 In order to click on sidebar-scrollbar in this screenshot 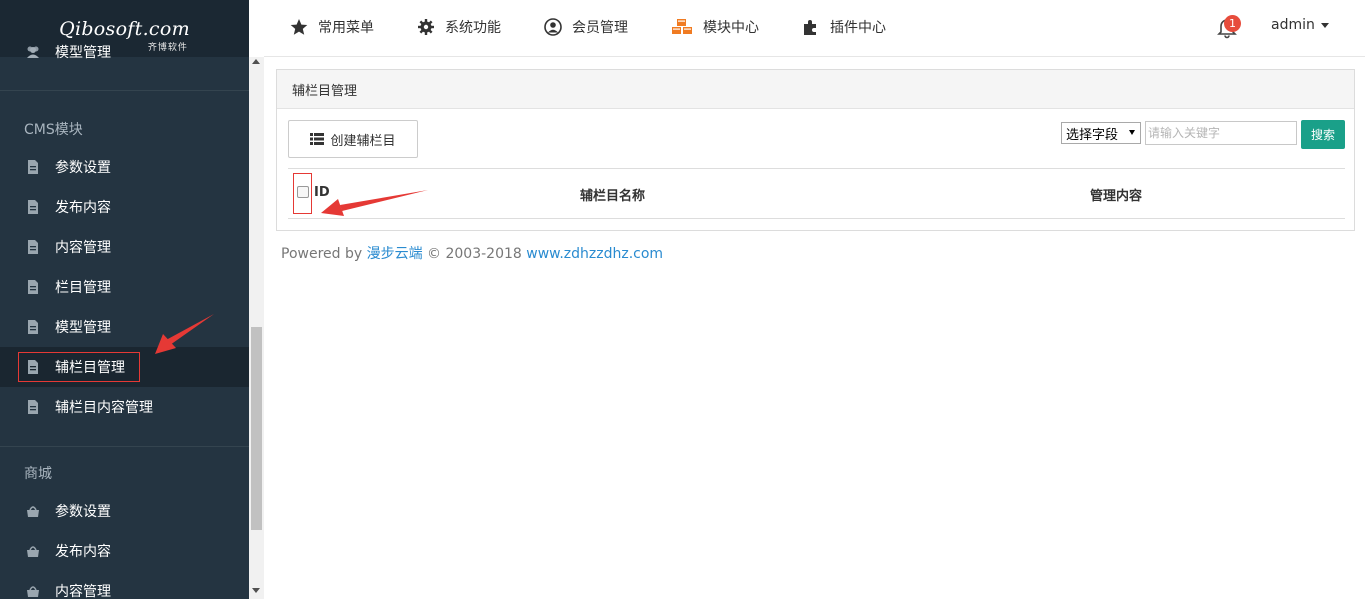, I will do `click(256, 328)`.